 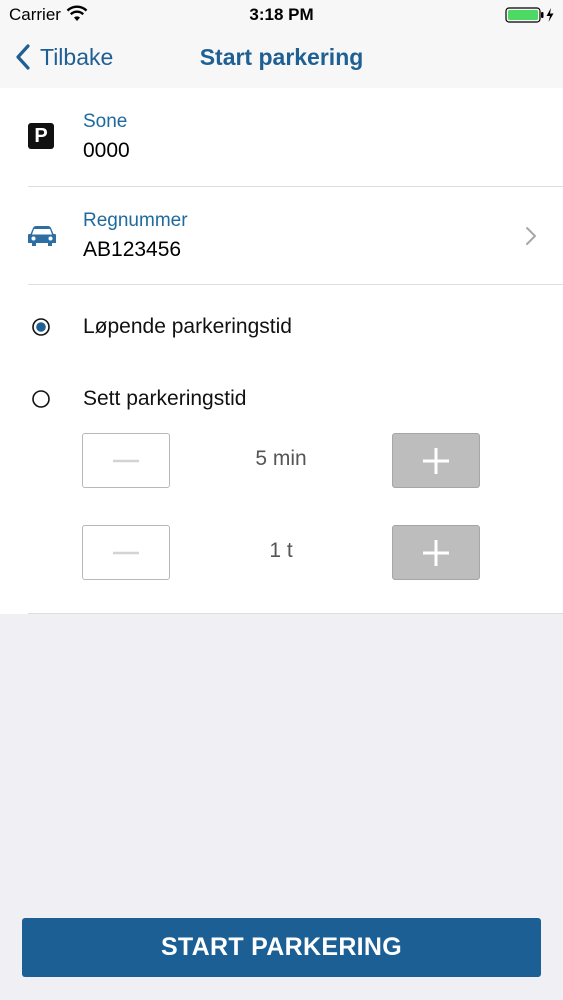 I want to click on start-parking-button: START PARKERING, so click(x=281, y=947).